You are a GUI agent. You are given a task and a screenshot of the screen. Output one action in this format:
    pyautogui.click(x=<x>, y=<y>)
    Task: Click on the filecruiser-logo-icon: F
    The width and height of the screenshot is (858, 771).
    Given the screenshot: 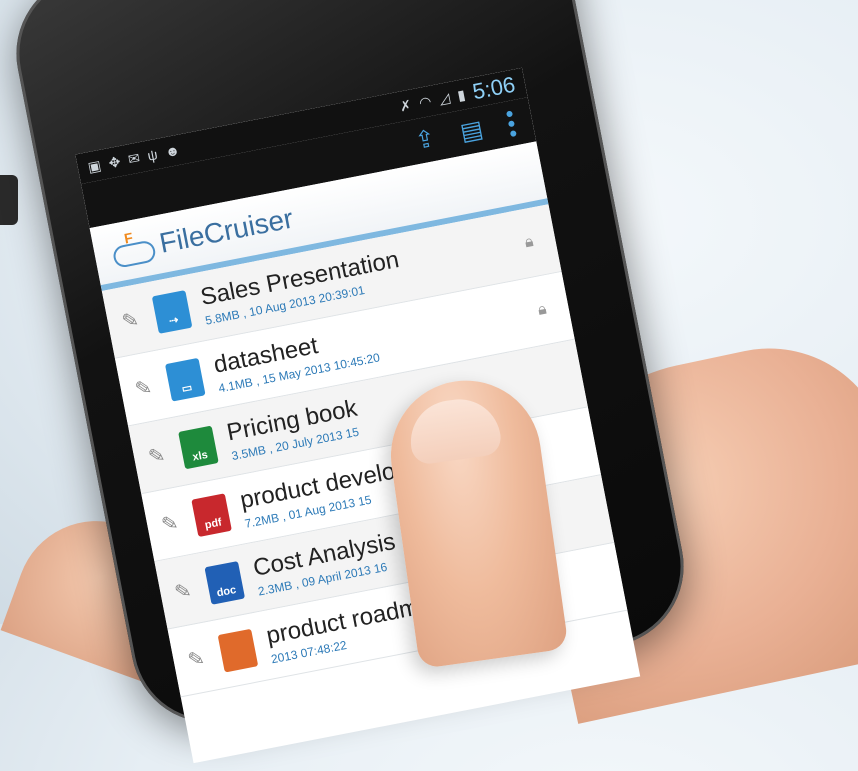 What is the action you would take?
    pyautogui.click(x=134, y=249)
    